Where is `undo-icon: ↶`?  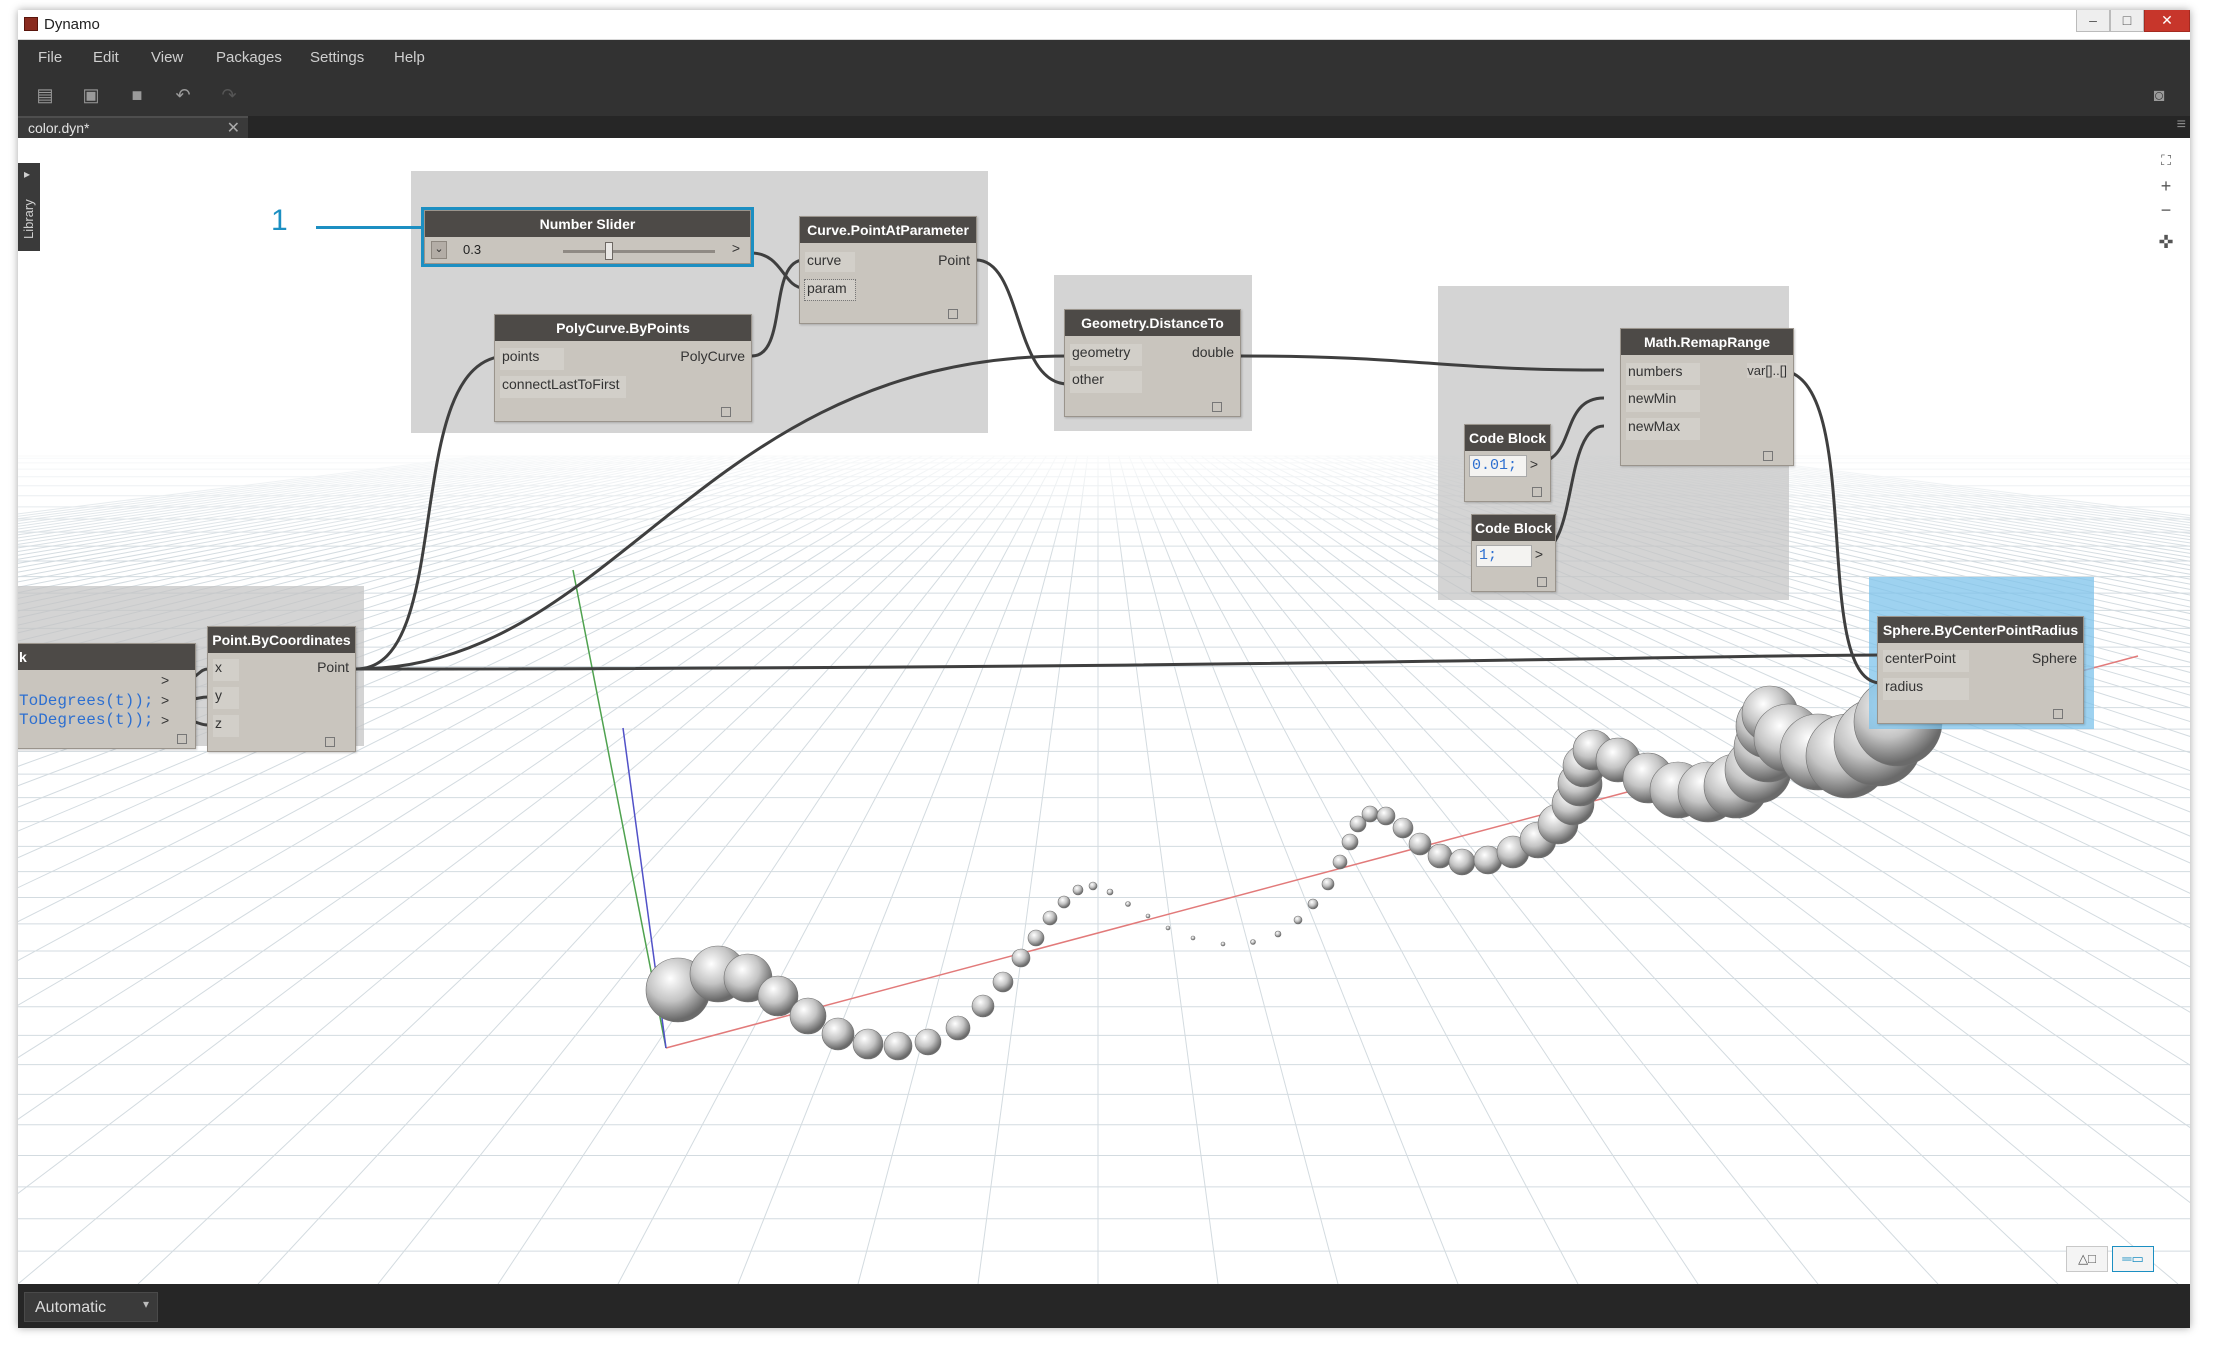
undo-icon: ↶ is located at coordinates (183, 95).